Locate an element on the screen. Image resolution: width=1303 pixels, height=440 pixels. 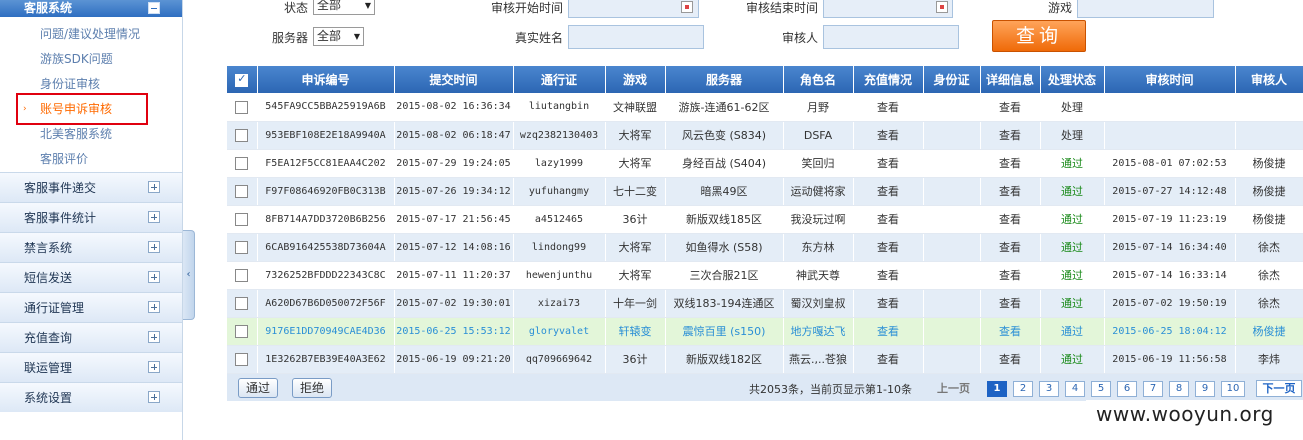
game-input is located at coordinates (1145, 9).